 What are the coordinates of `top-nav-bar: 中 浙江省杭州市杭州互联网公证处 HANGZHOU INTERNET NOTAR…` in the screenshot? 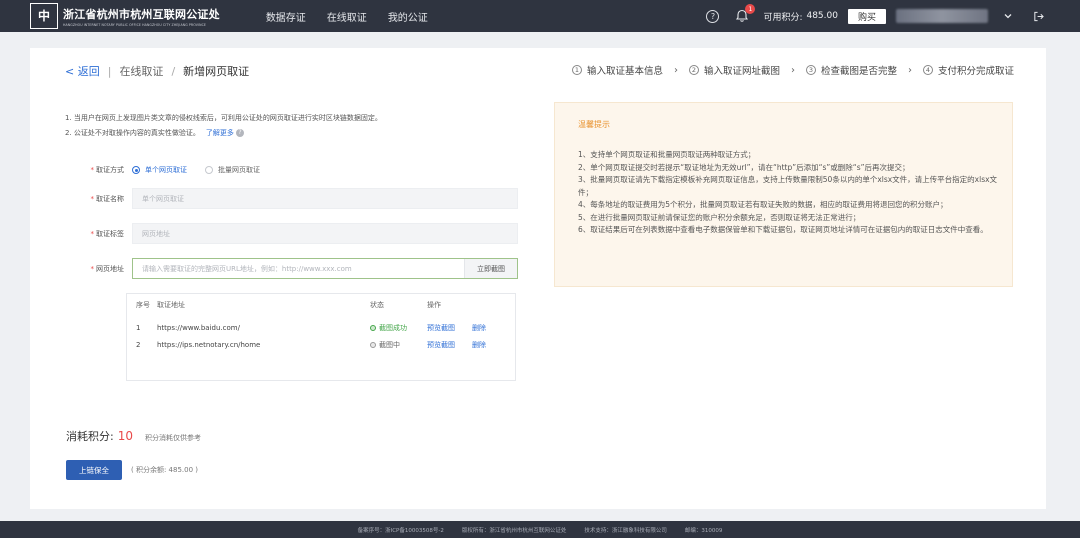 It's located at (540, 16).